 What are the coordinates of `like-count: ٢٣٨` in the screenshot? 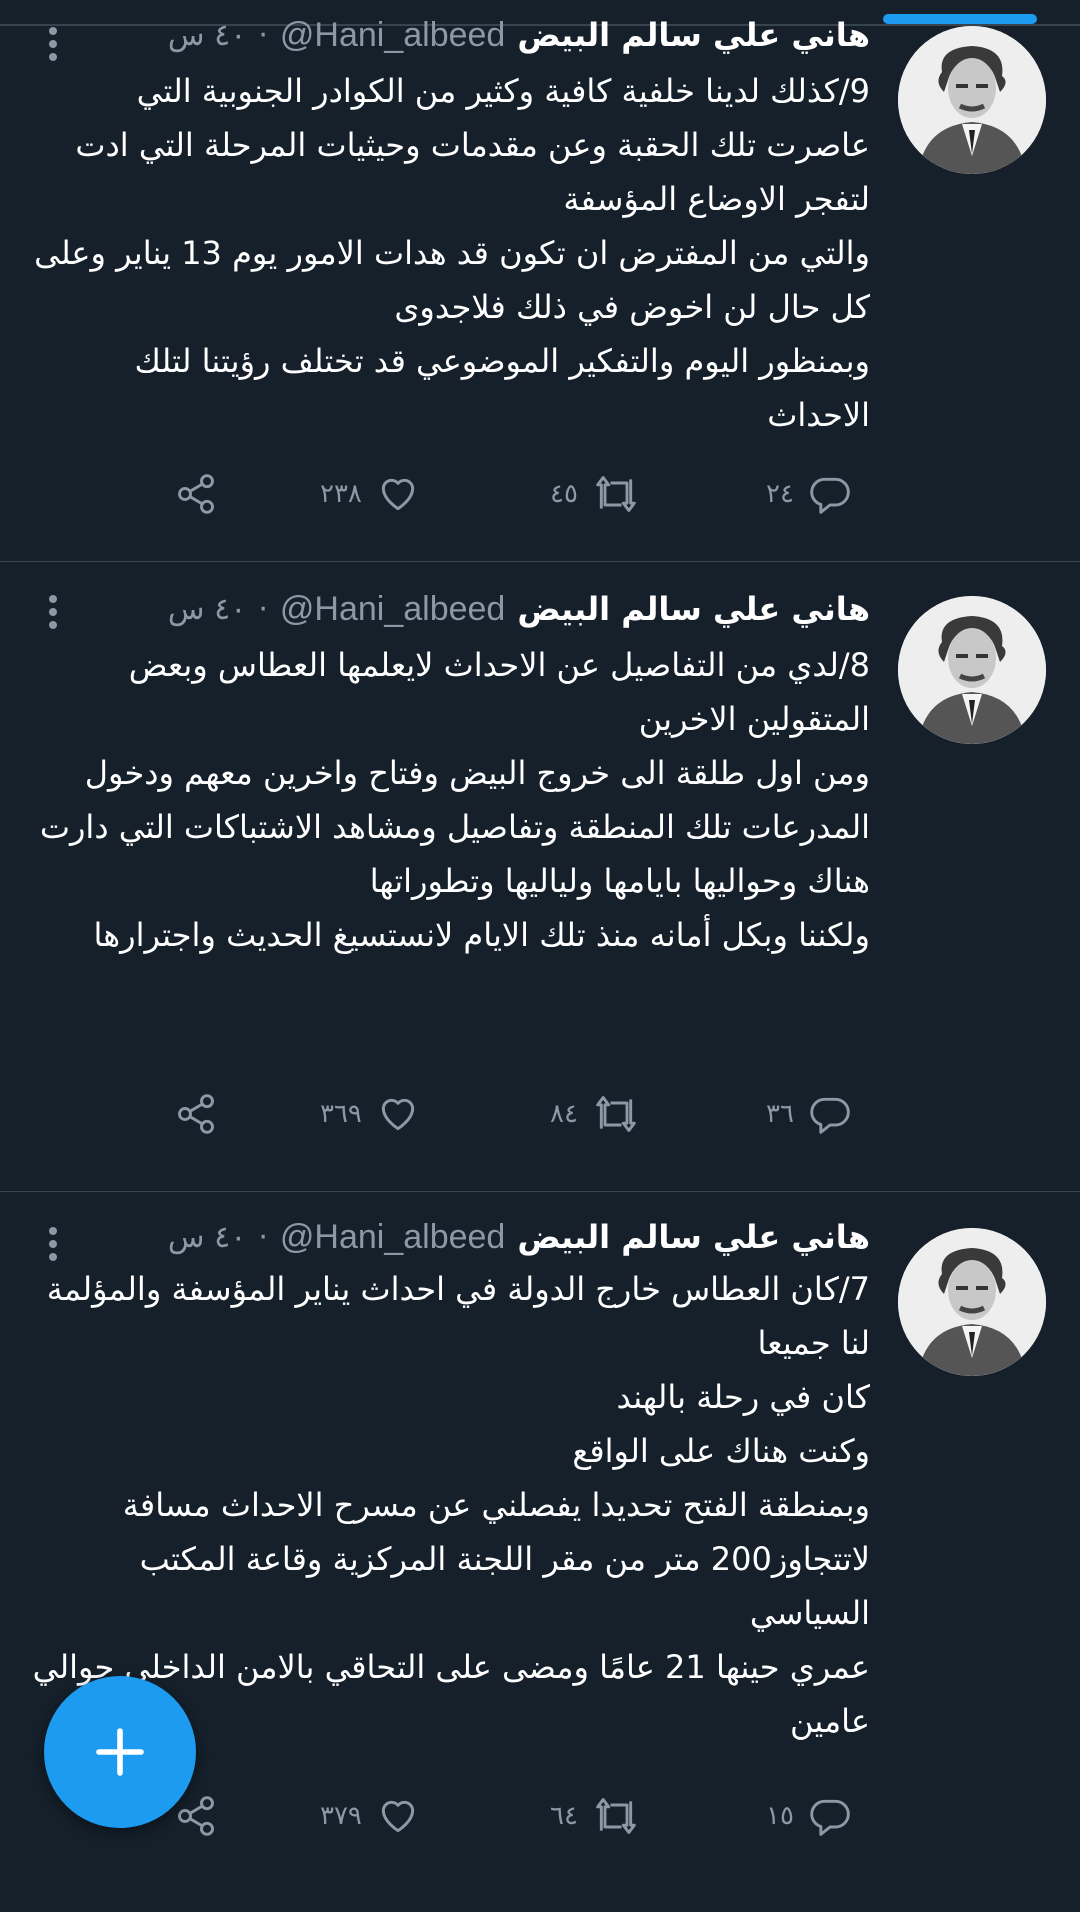 It's located at (341, 494).